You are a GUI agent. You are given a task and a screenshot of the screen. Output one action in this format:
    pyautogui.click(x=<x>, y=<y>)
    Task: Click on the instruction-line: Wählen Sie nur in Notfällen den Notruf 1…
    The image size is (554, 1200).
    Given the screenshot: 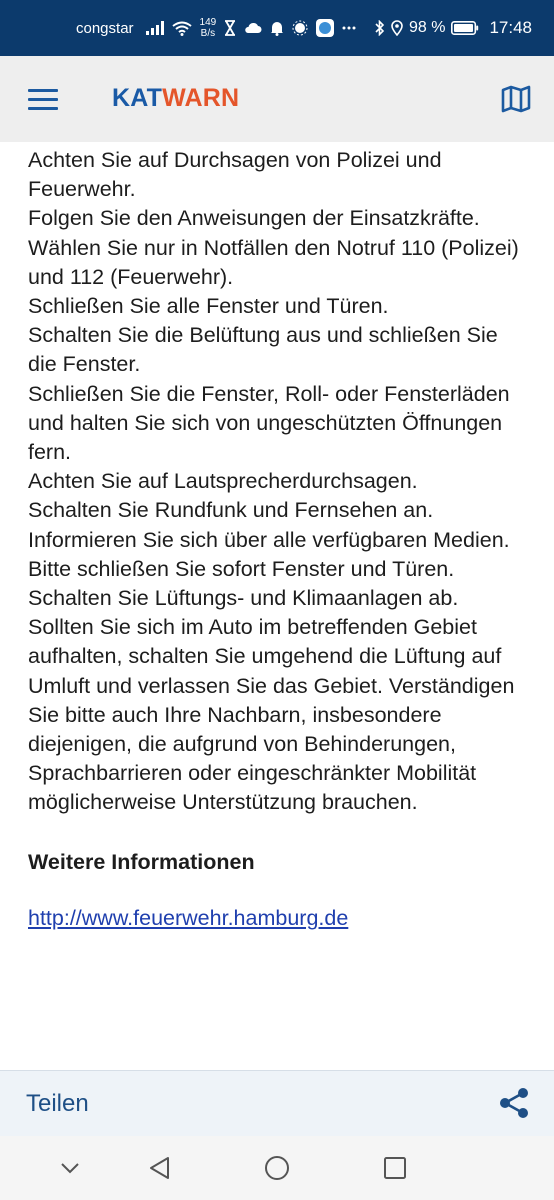 What is the action you would take?
    pyautogui.click(x=273, y=262)
    